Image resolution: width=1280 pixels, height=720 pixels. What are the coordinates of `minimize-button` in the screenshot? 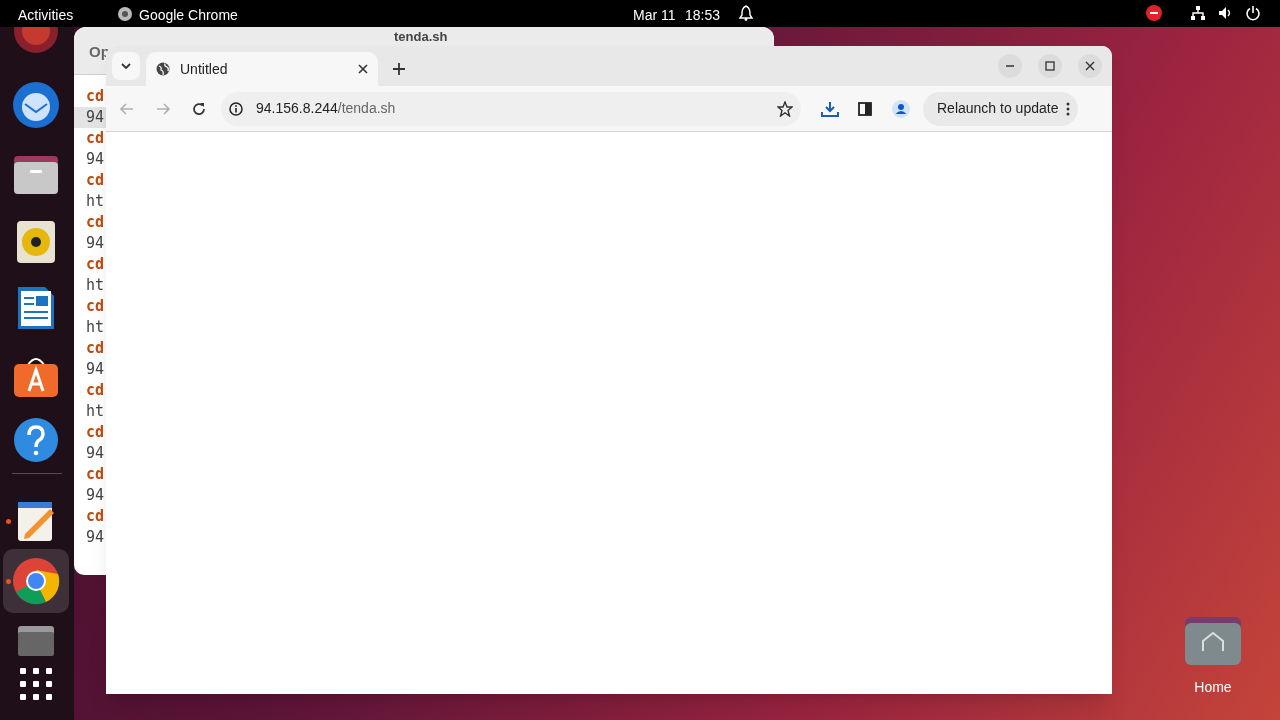 It's located at (1010, 66).